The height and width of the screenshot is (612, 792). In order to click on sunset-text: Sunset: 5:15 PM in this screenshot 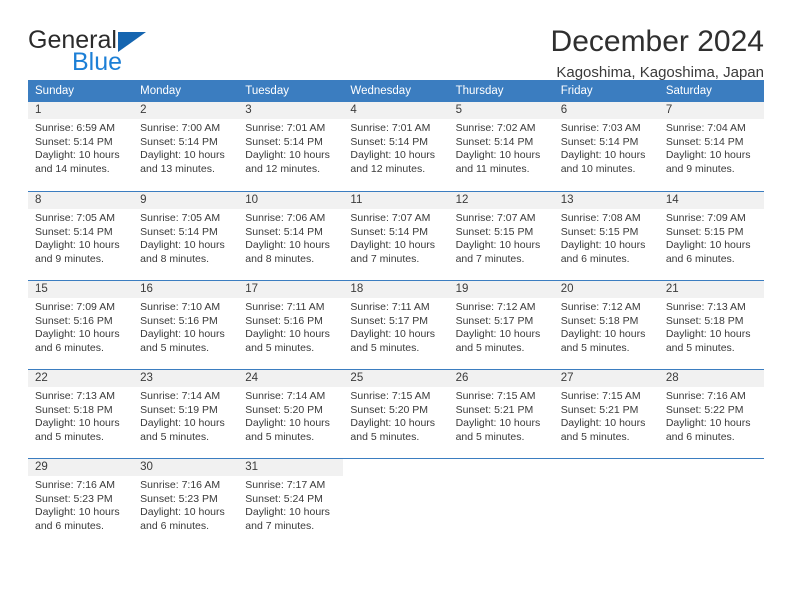, I will do `click(704, 231)`.